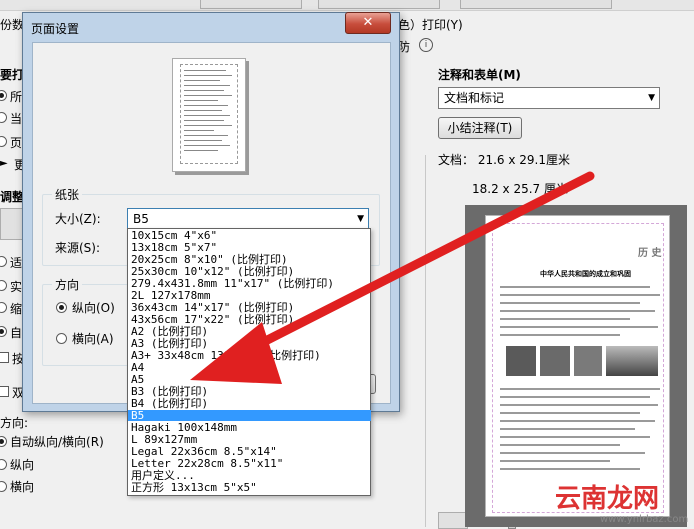 The width and height of the screenshot is (694, 529). I want to click on watermark-url: www.ynlrbaz.com, so click(644, 519).